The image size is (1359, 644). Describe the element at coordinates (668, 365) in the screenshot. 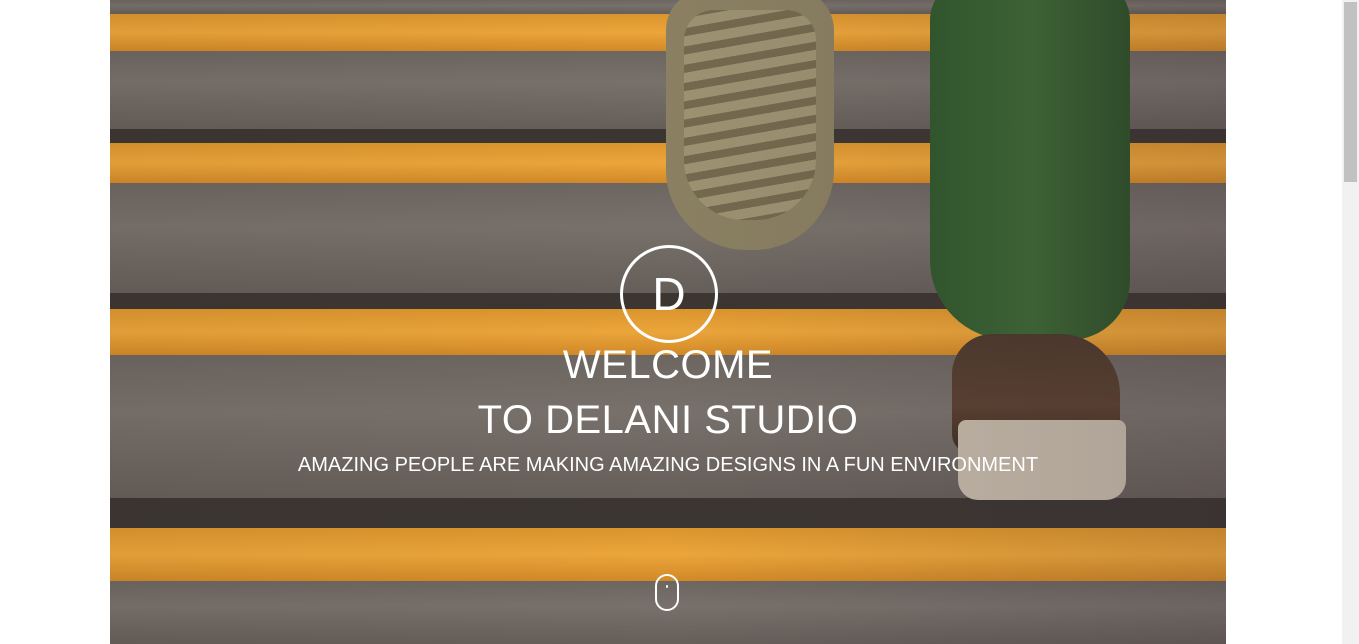

I see `hero-title-line-1: WELCOME` at that location.